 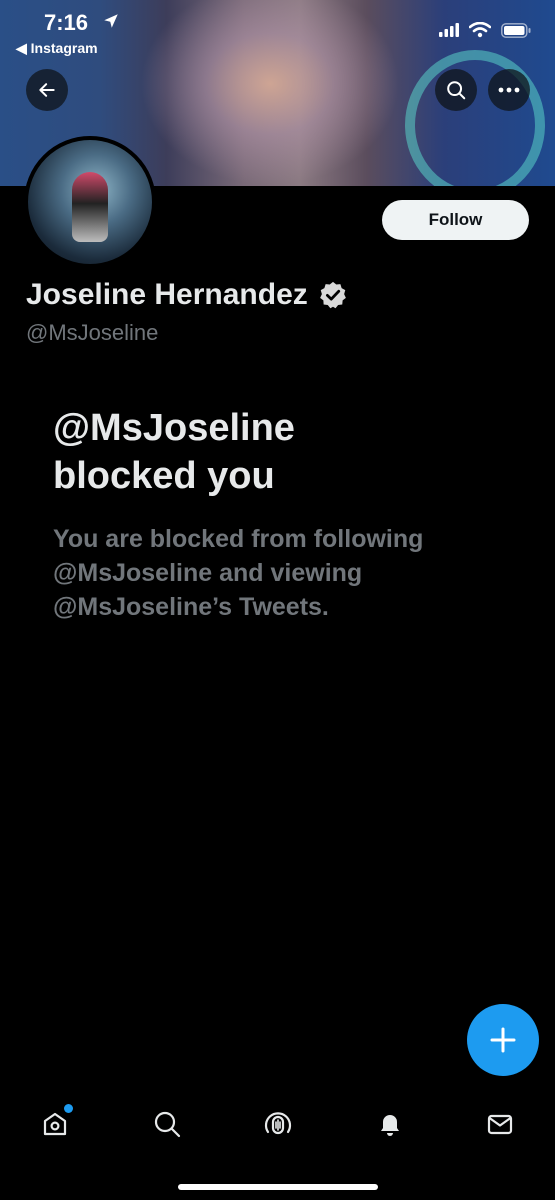 I want to click on profile-handle: @MsJoseline, so click(x=92, y=332).